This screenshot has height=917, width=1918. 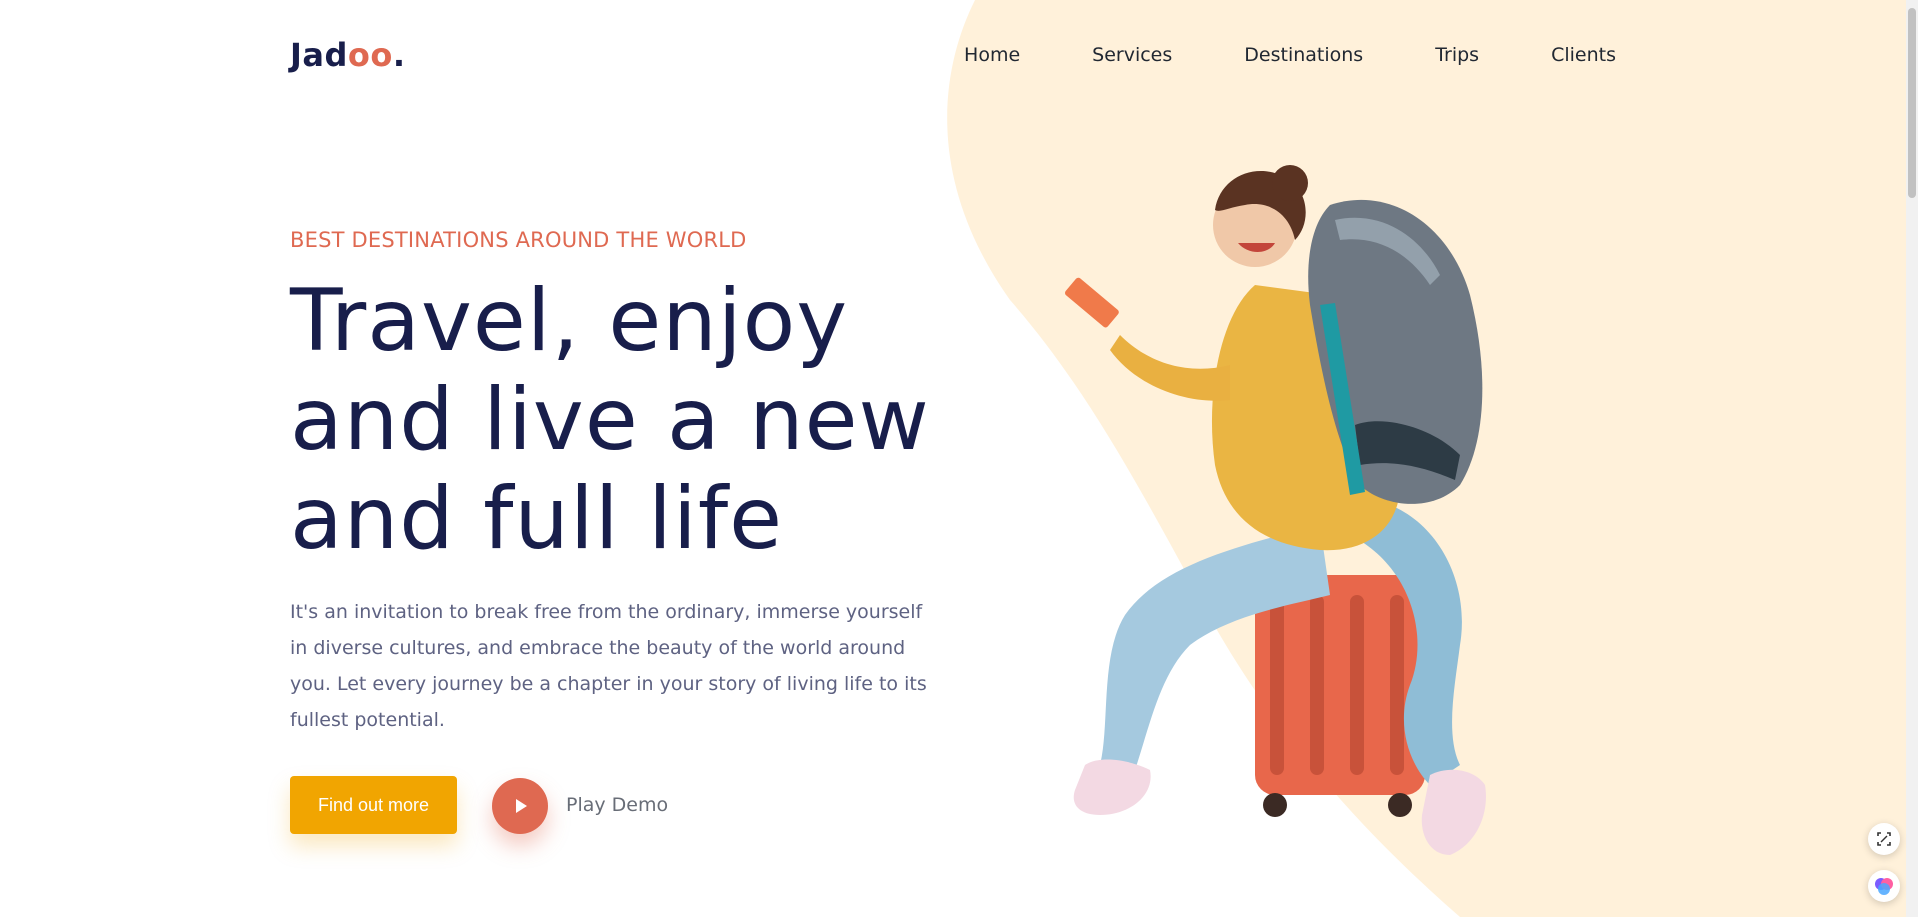 I want to click on screenshot-tool-button, so click(x=1884, y=839).